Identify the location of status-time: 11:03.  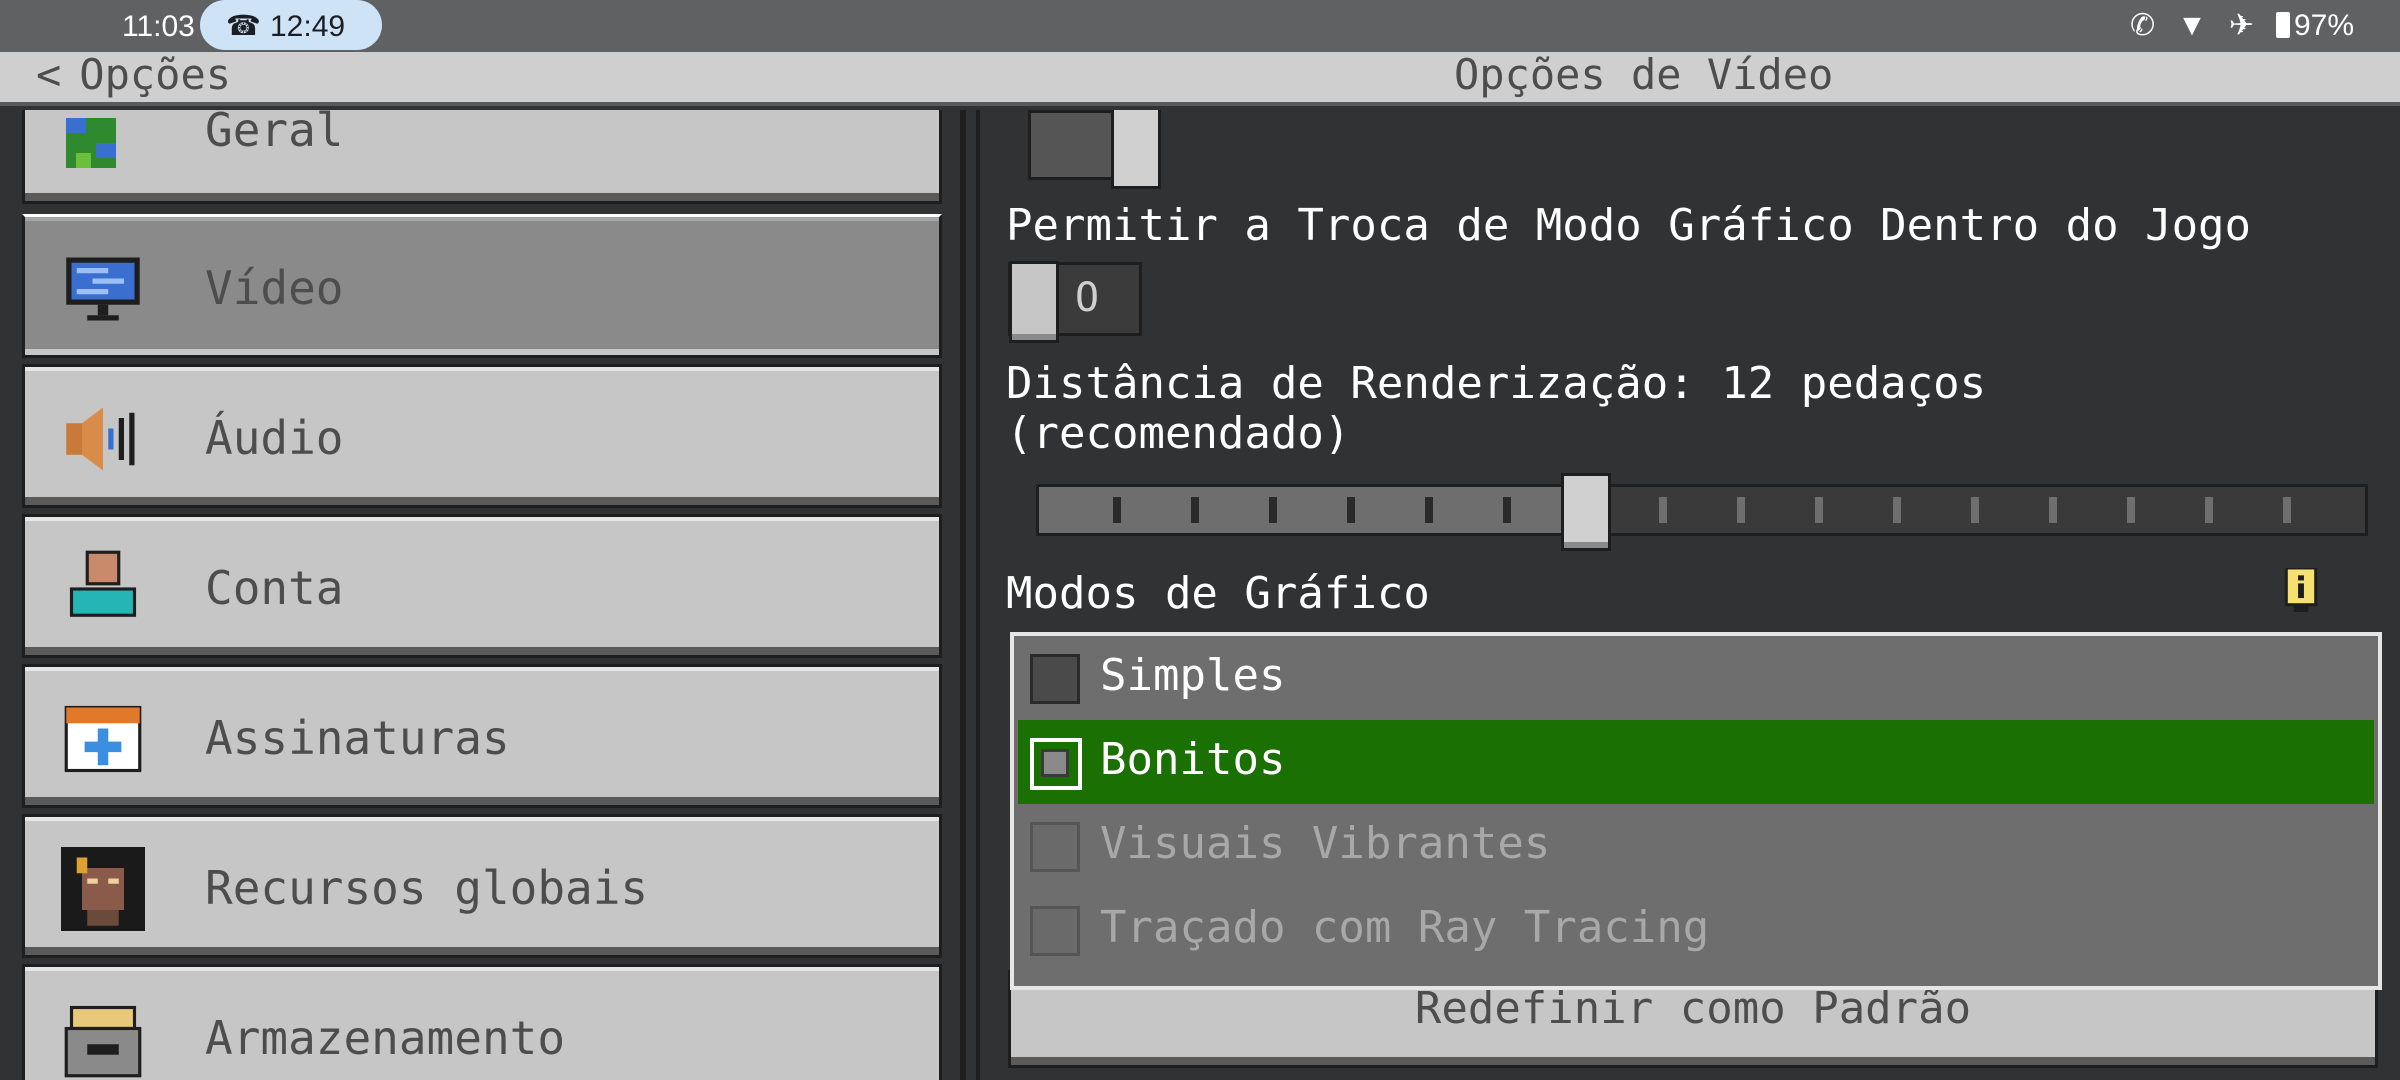
(158, 26).